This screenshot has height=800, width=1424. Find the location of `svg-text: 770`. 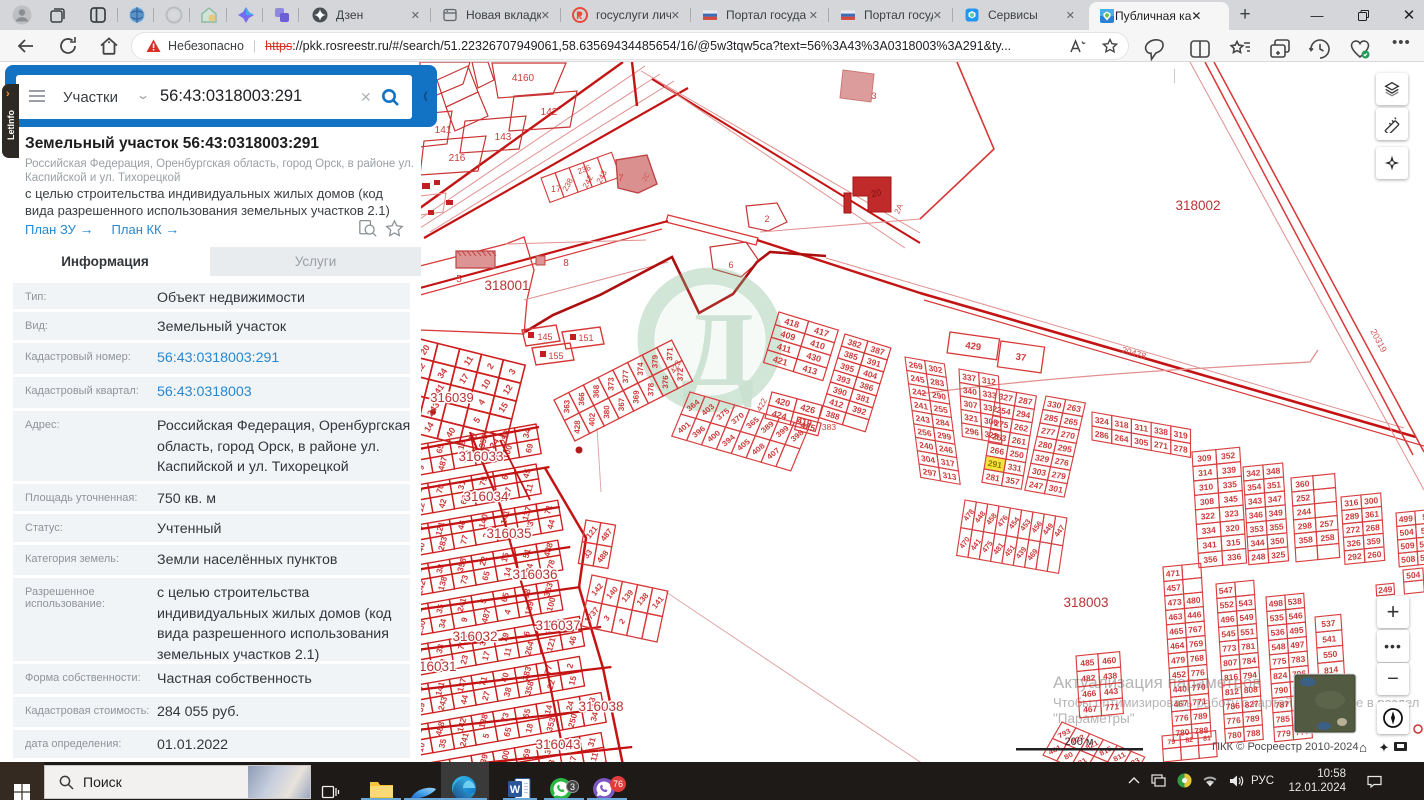

svg-text: 770 is located at coordinates (1198, 686).